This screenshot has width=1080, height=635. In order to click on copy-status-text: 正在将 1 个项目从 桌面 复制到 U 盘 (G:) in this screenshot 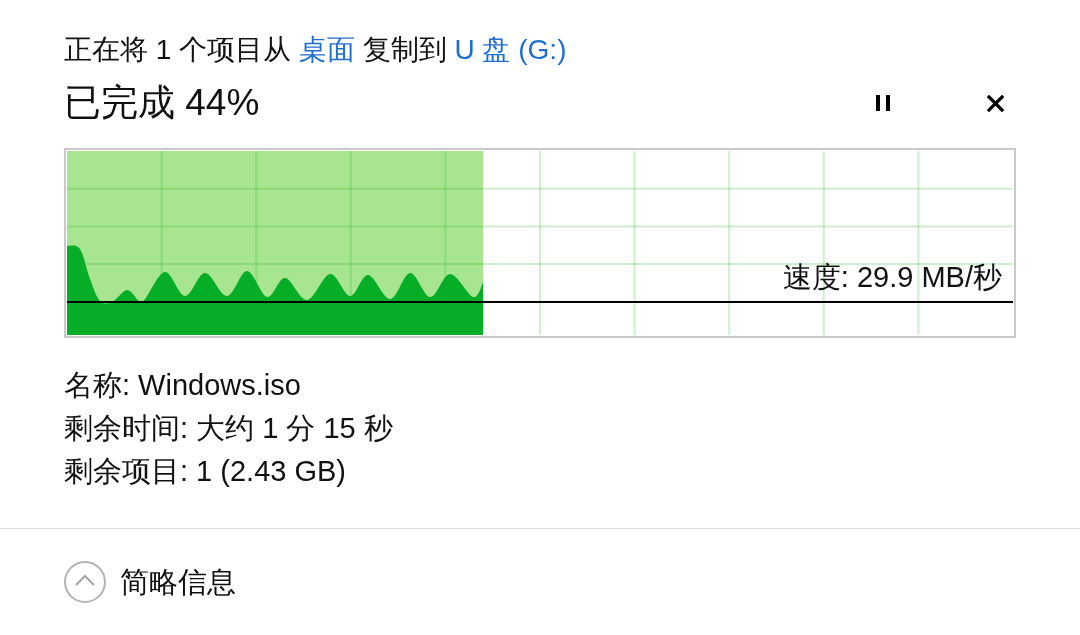, I will do `click(316, 50)`.